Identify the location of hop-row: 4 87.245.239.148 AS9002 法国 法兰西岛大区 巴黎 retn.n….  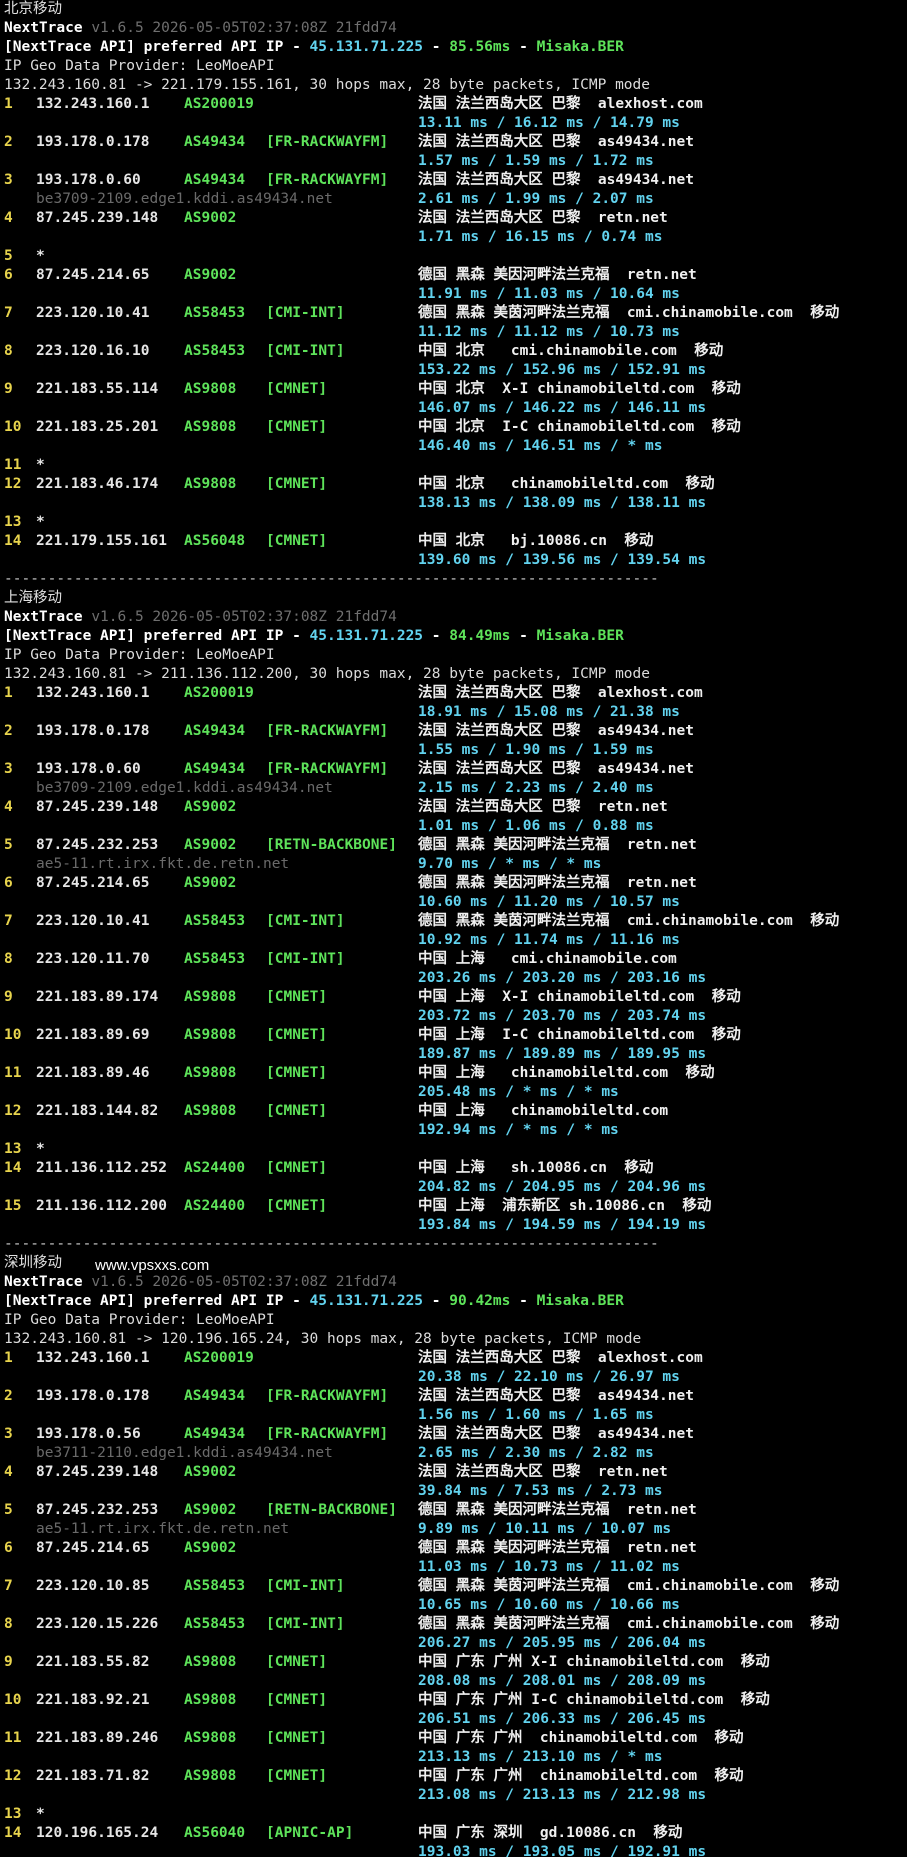
(455, 1472).